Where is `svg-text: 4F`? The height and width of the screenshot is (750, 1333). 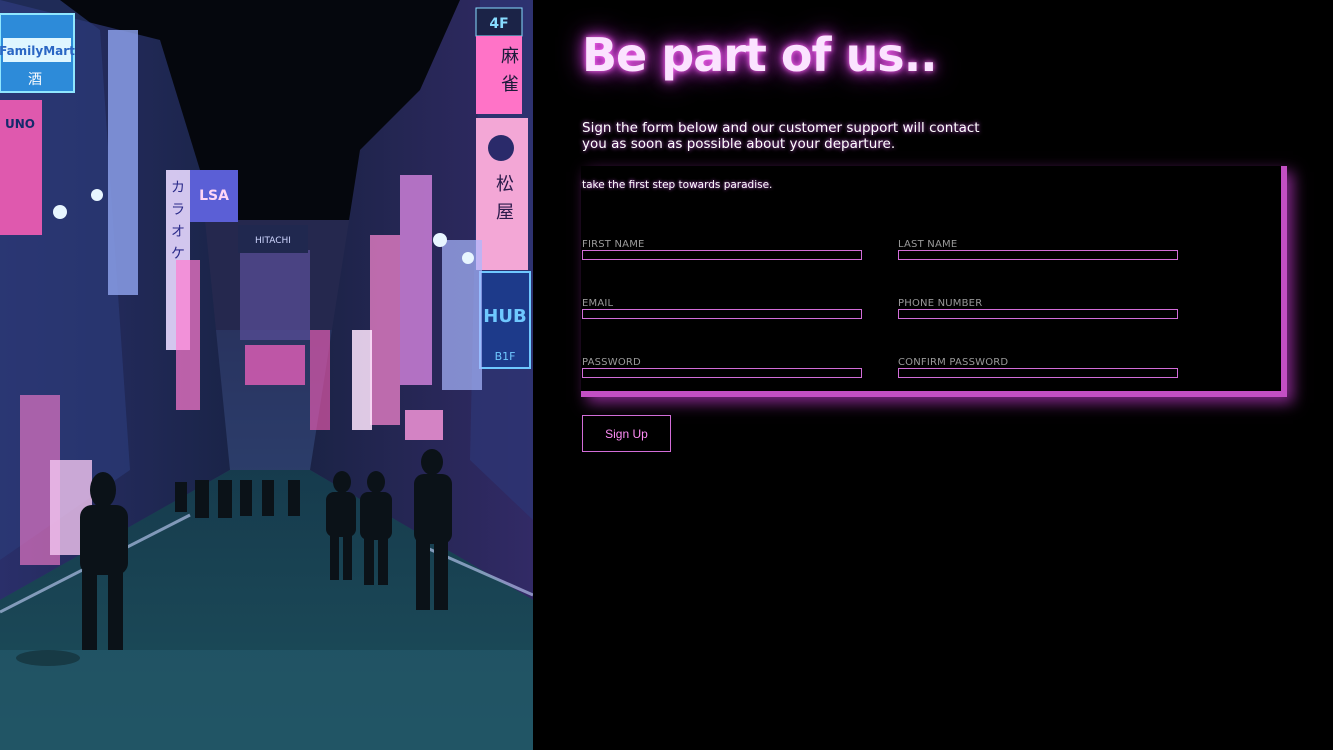 svg-text: 4F is located at coordinates (498, 24).